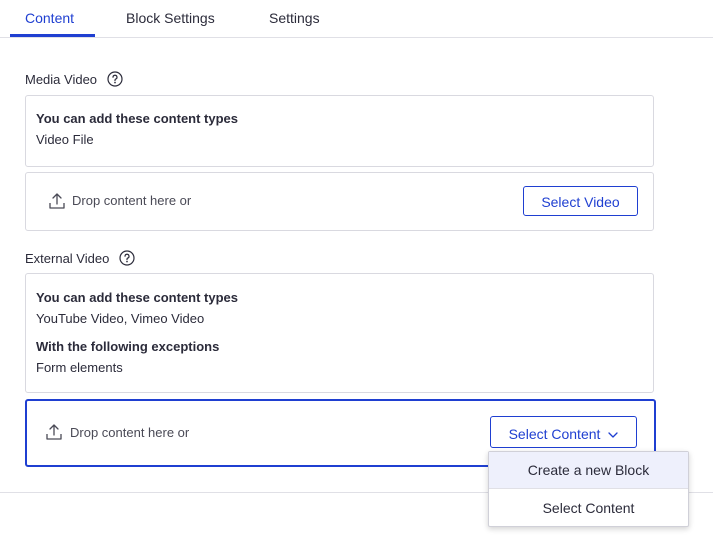  What do you see at coordinates (67, 258) in the screenshot?
I see `external-video-label-text: External Video` at bounding box center [67, 258].